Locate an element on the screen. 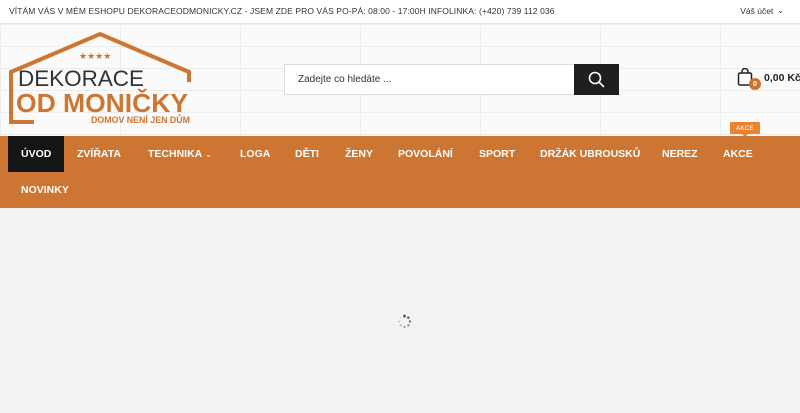 The image size is (800, 413). nav-item-akce: AKCE is located at coordinates (738, 154).